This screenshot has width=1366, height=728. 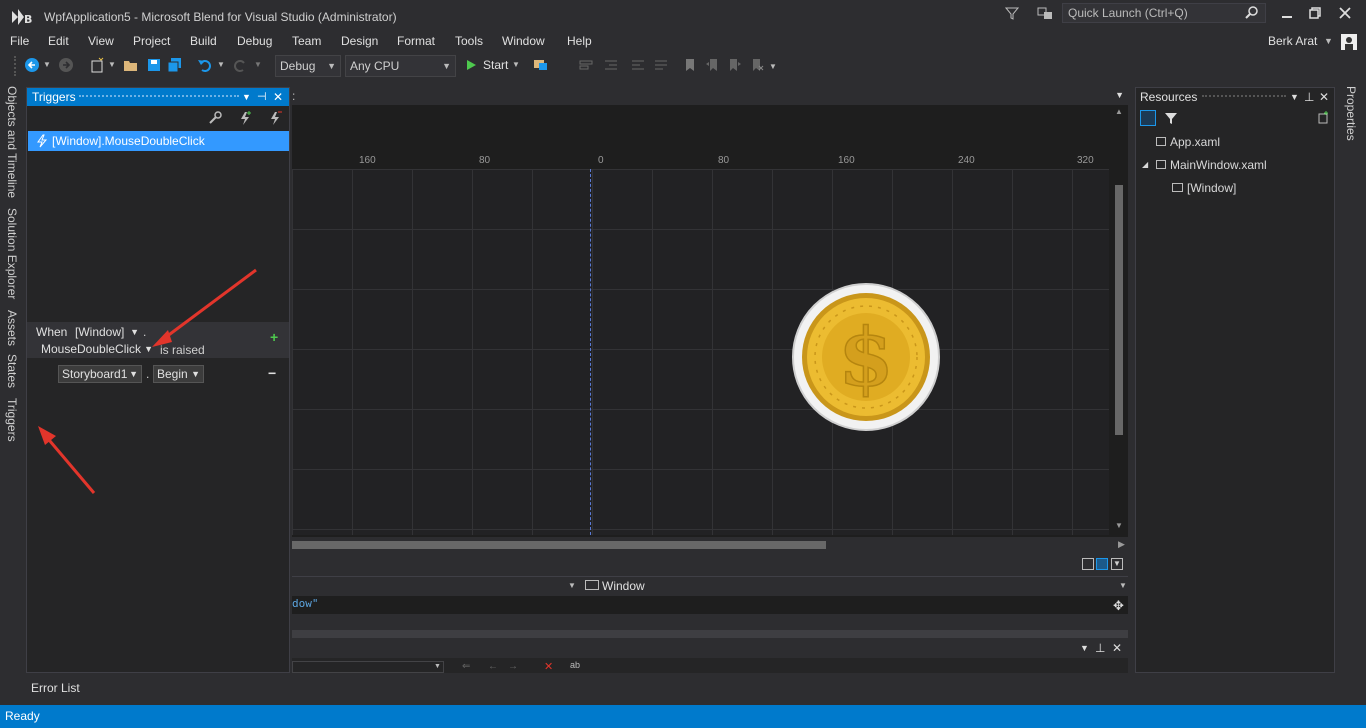 I want to click on new-resource-icon, so click(x=1323, y=117).